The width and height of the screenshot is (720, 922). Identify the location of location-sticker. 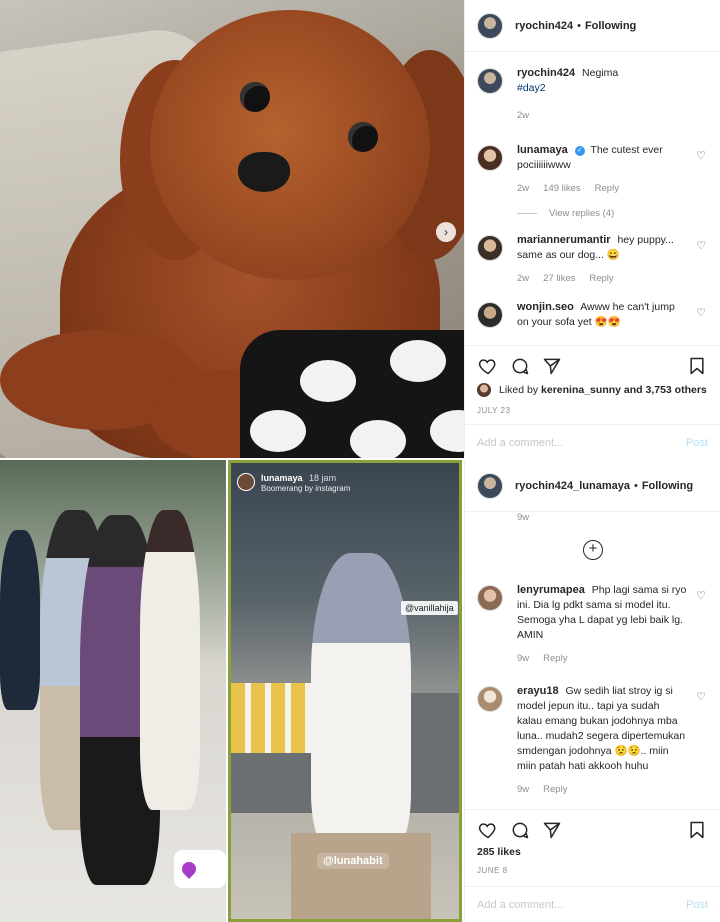
(200, 869).